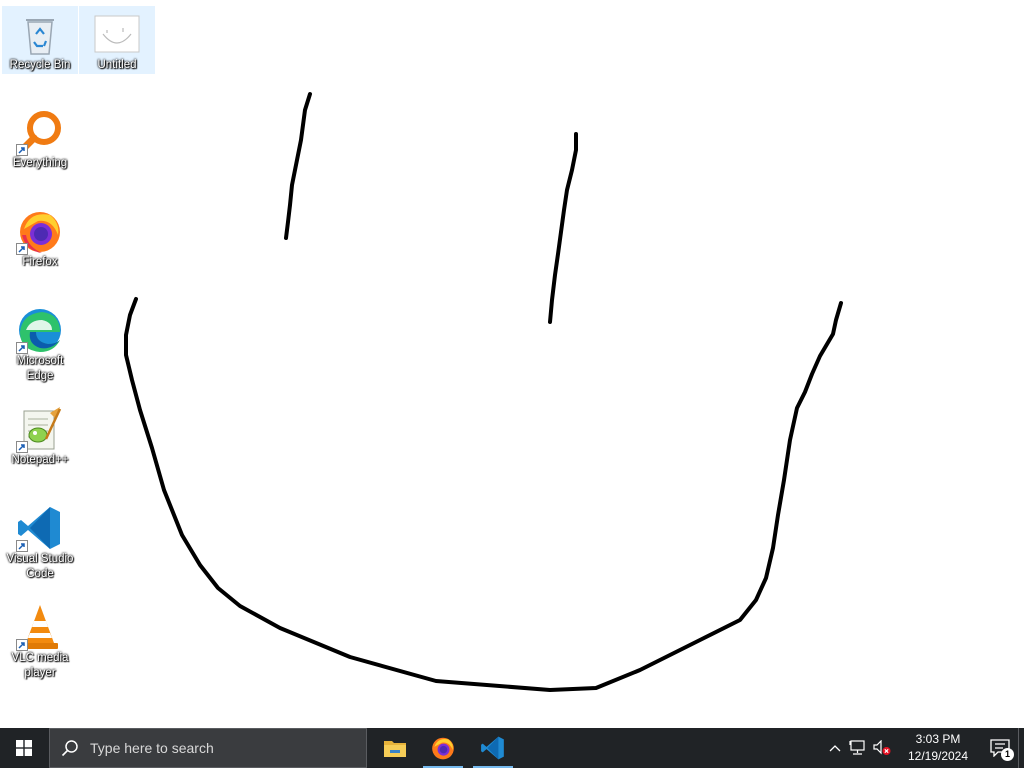 The height and width of the screenshot is (768, 1024). Describe the element at coordinates (40, 566) in the screenshot. I see `desktop-icon-label: Visual Studio Code` at that location.